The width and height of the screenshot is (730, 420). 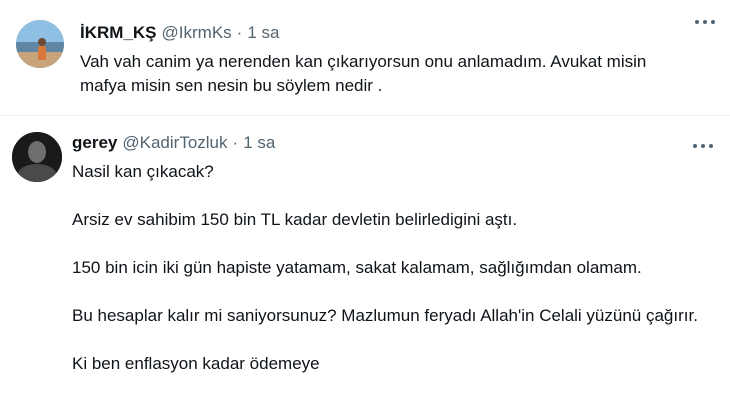 What do you see at coordinates (94, 143) in the screenshot?
I see `display-name: gerey` at bounding box center [94, 143].